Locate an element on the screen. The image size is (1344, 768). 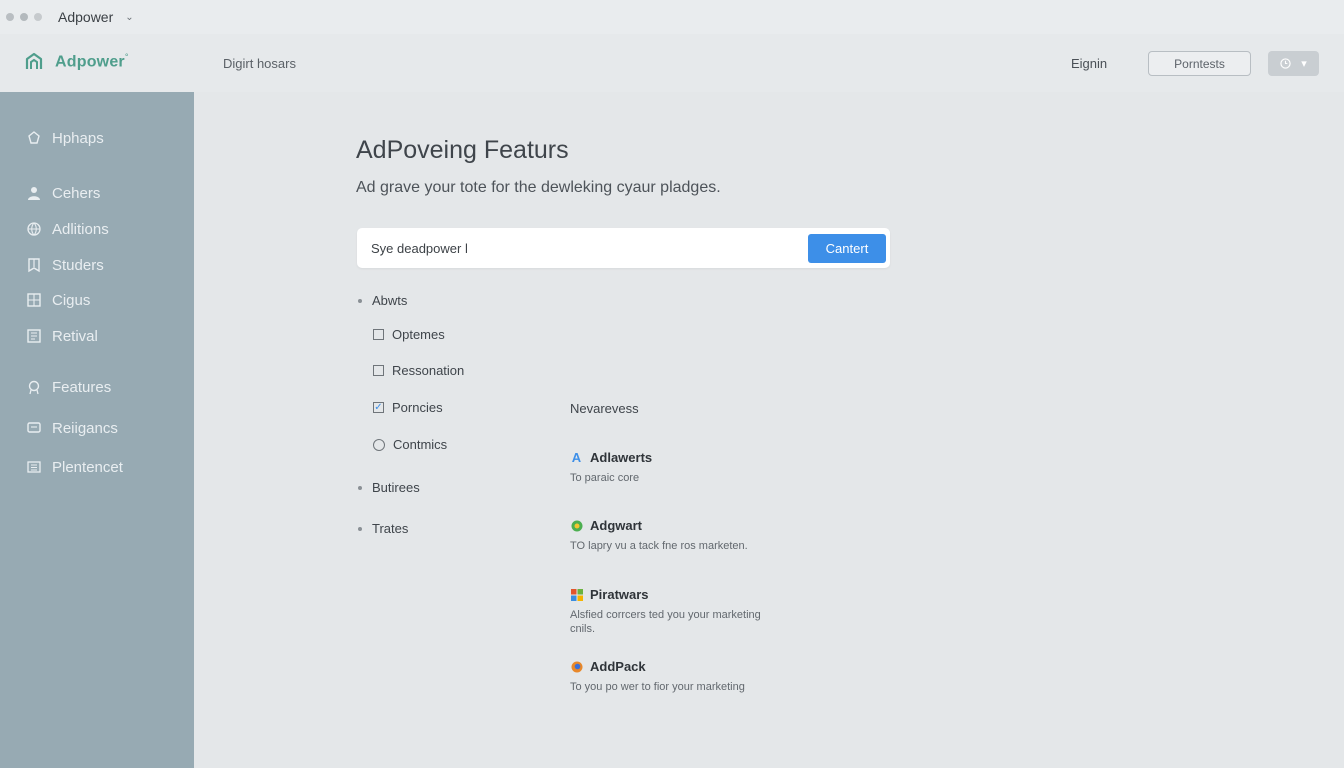
checkbox-porncies: ✓ Porncies is located at coordinates (408, 407).